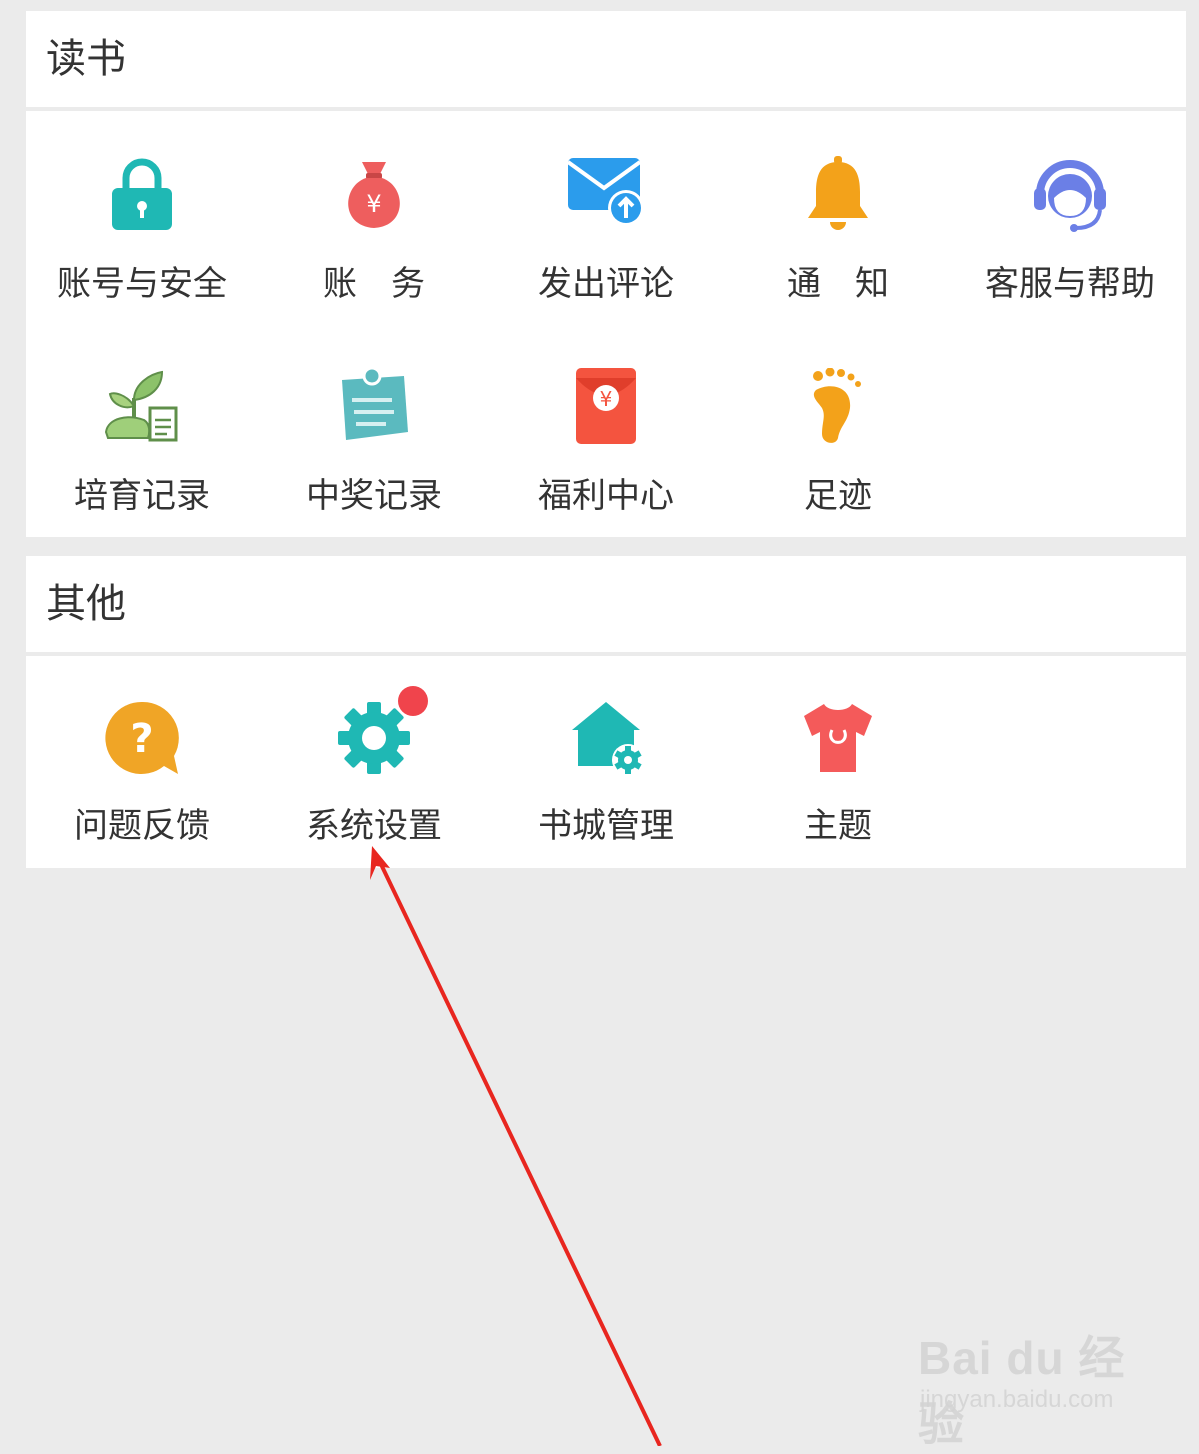 The image size is (1199, 1454). I want to click on cultivation-record-item: 培育记录, so click(142, 448).